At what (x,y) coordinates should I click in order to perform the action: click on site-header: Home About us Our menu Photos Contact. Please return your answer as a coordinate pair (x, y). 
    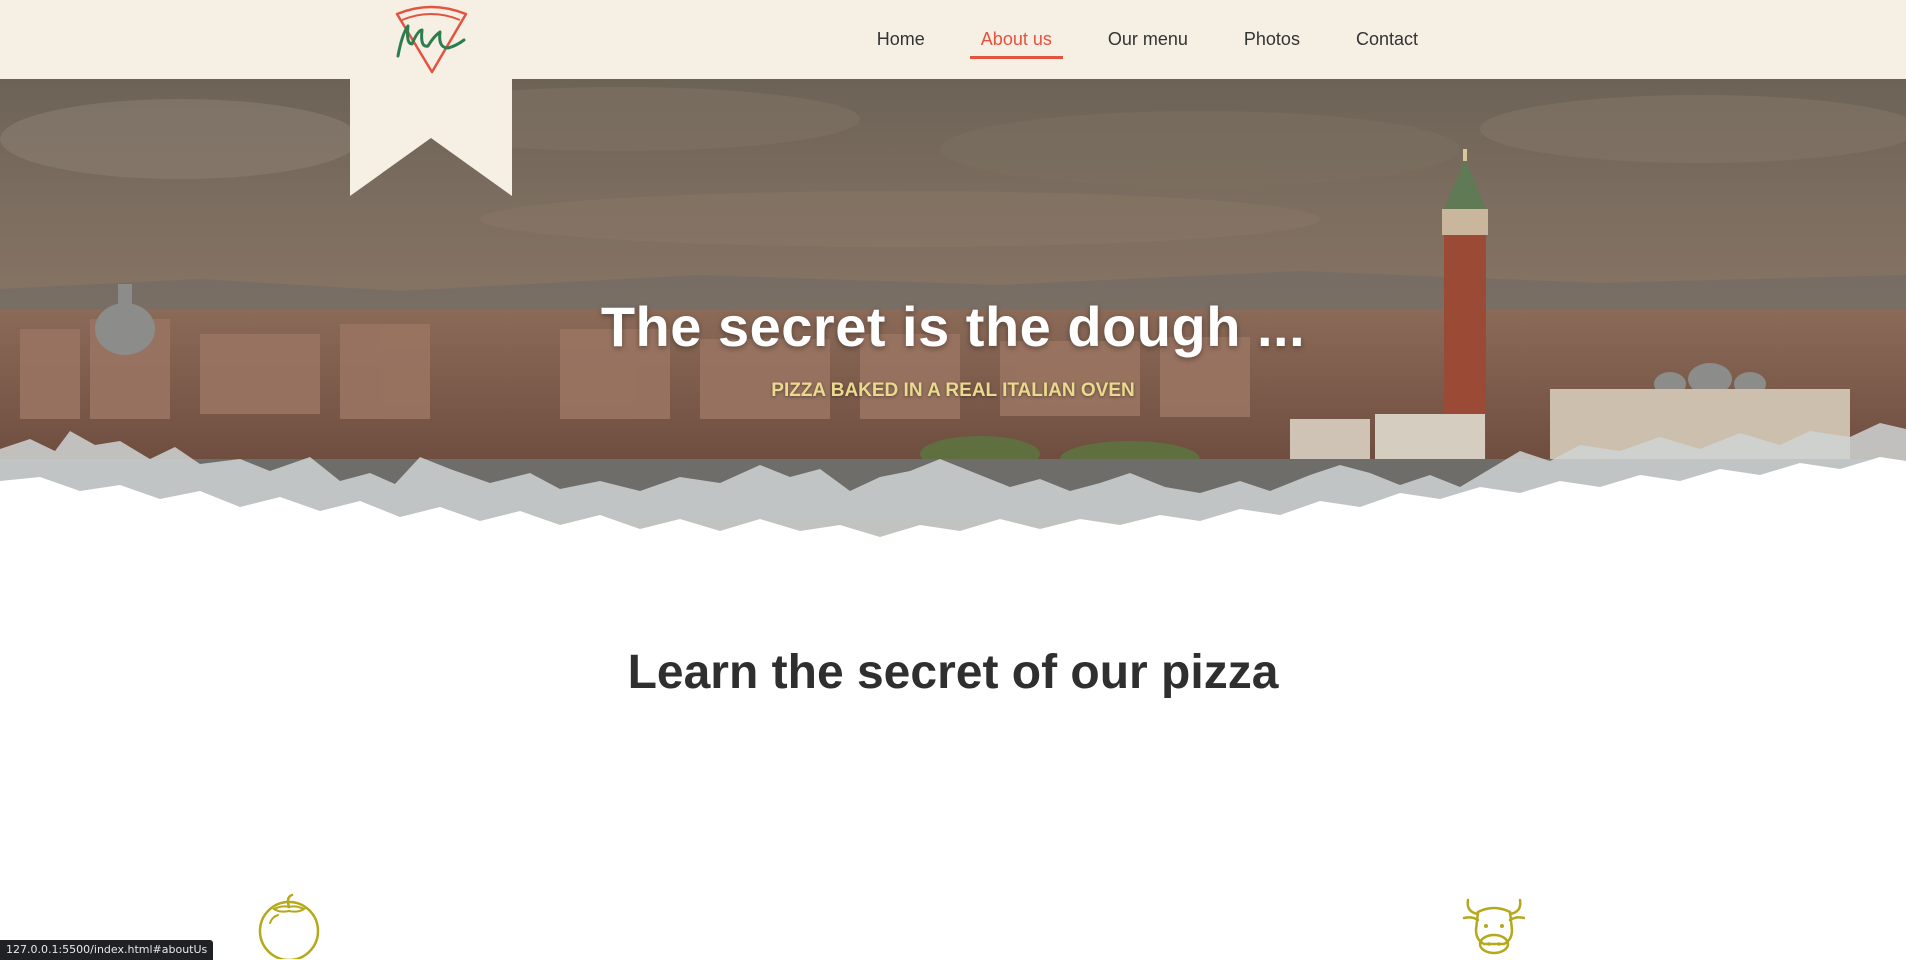
    Looking at the image, I should click on (953, 39).